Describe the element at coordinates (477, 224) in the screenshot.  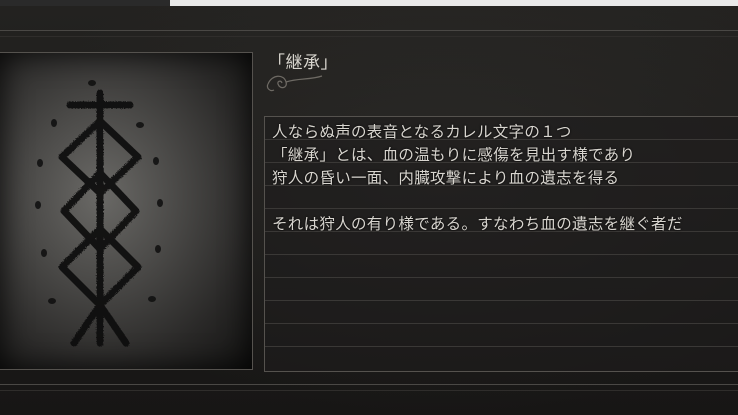
I see `description-line: それは狩人の有り様である。すなわち血の遺志を継ぐ者だ` at that location.